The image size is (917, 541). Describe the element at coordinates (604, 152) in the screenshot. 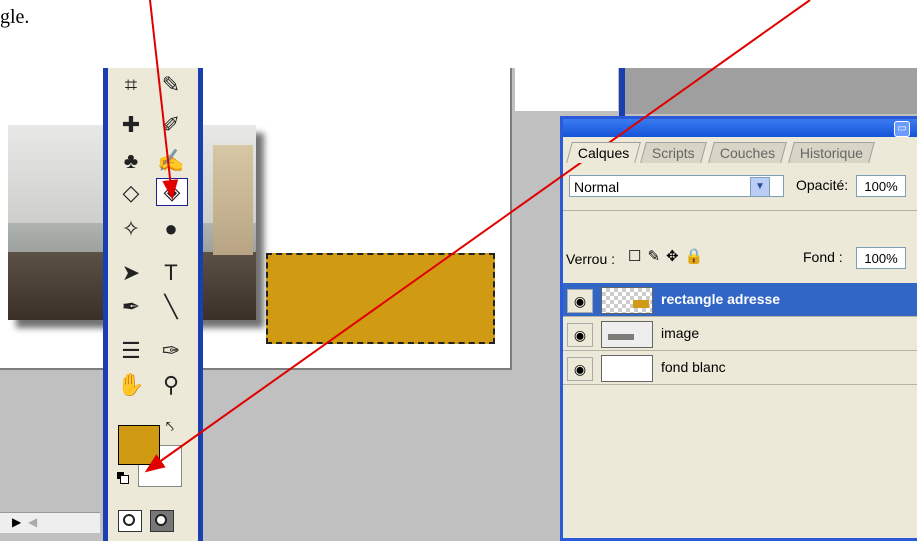

I see `tab-calques: Calques` at that location.